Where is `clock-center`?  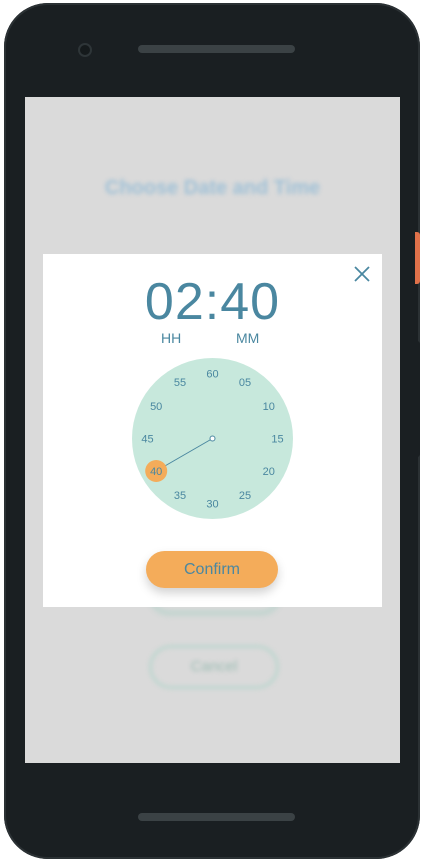 clock-center is located at coordinates (212, 438).